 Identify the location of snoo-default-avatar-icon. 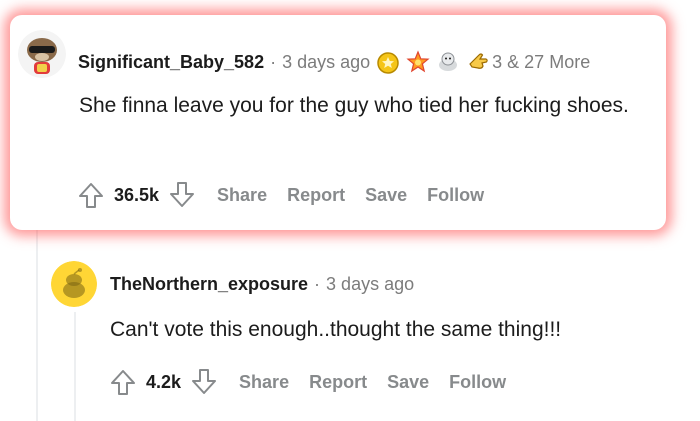
(74, 284).